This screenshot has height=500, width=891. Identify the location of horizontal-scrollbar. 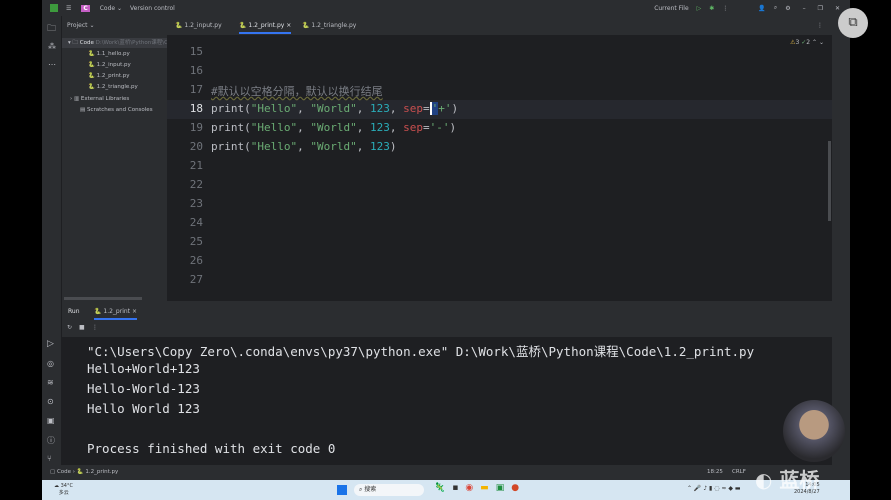
(103, 298).